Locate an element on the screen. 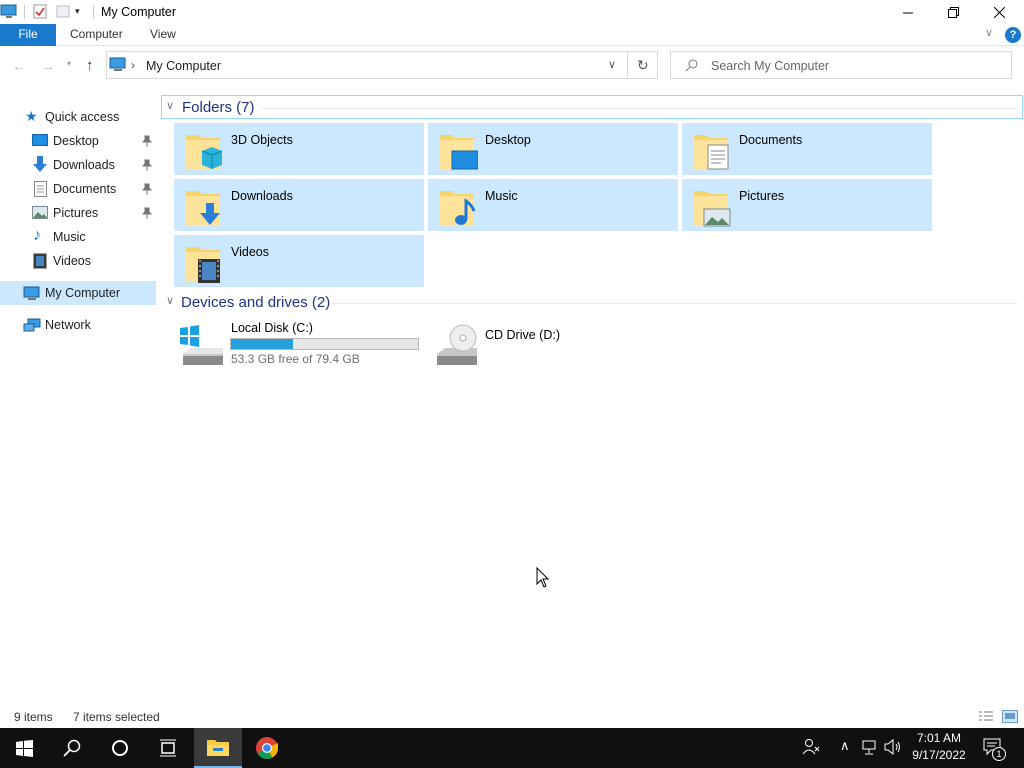 This screenshot has height=768, width=1024. restore-icon is located at coordinates (953, 12).